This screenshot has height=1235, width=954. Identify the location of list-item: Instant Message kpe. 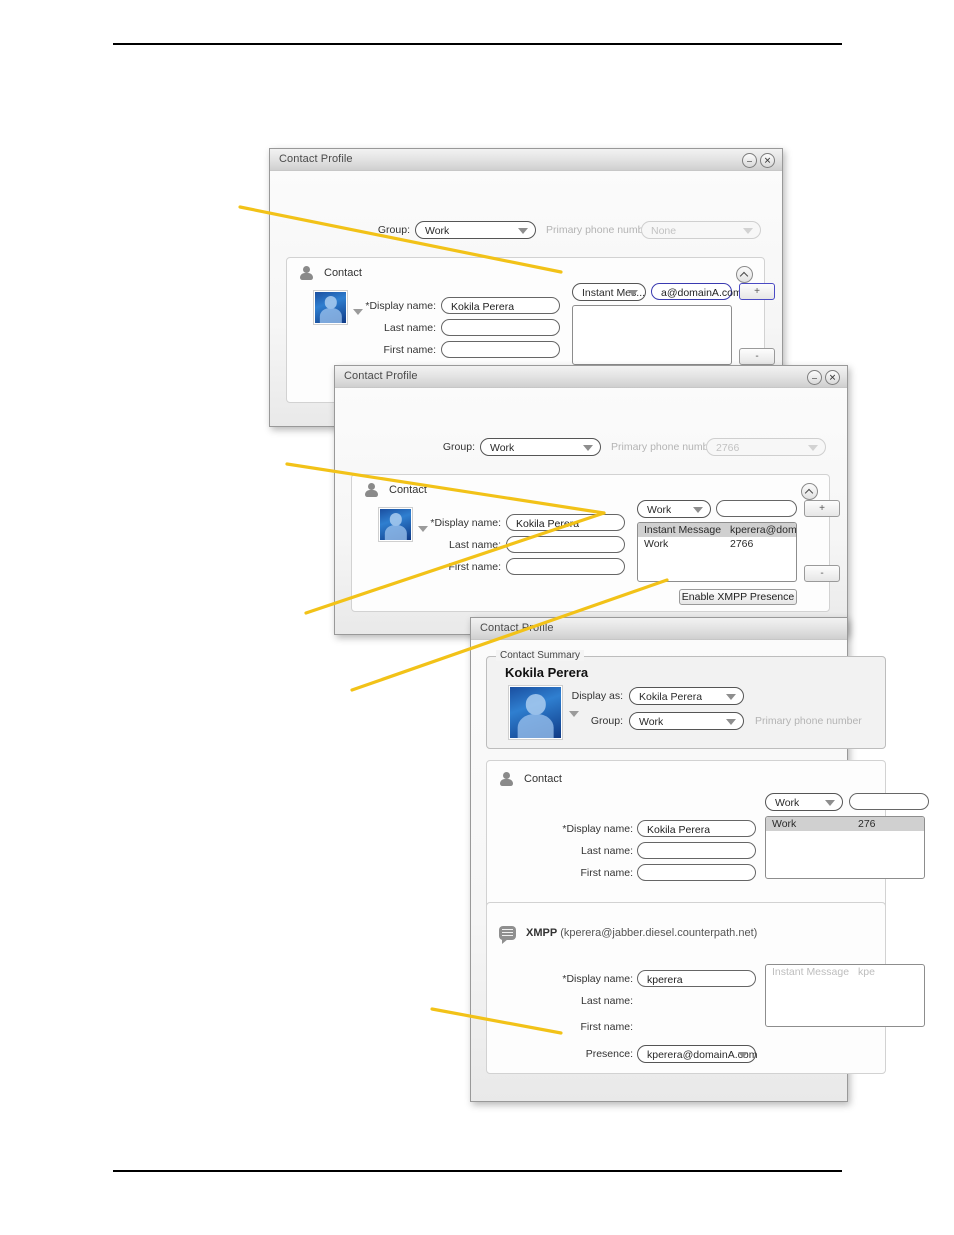
(845, 972).